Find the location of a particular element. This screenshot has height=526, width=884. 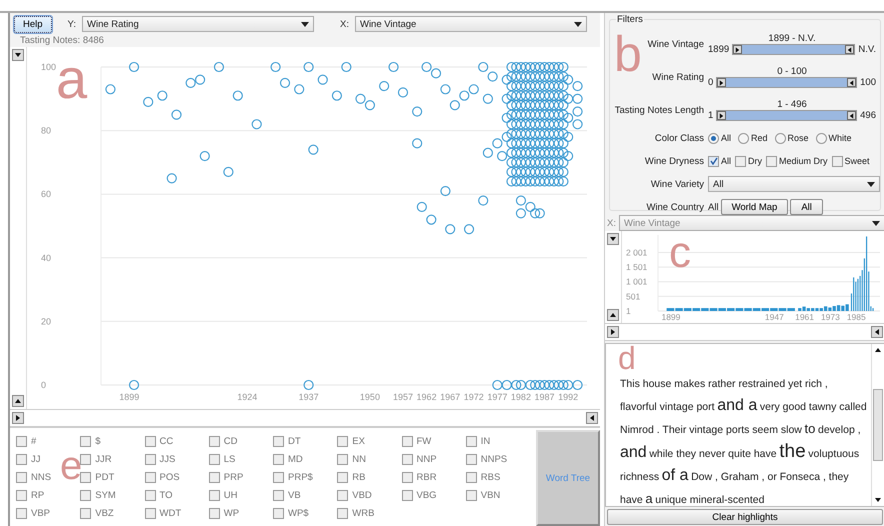

pos-checkbox: LS is located at coordinates (240, 459).